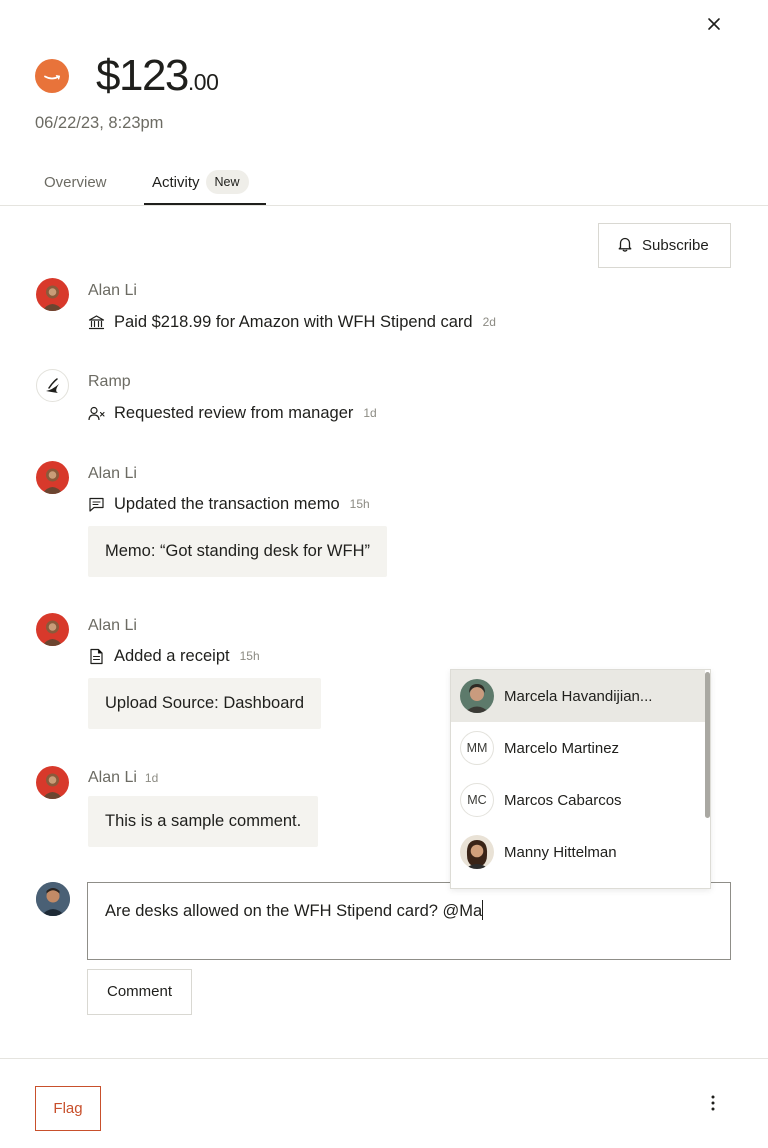 The width and height of the screenshot is (768, 1148). I want to click on new-badge: New, so click(227, 182).